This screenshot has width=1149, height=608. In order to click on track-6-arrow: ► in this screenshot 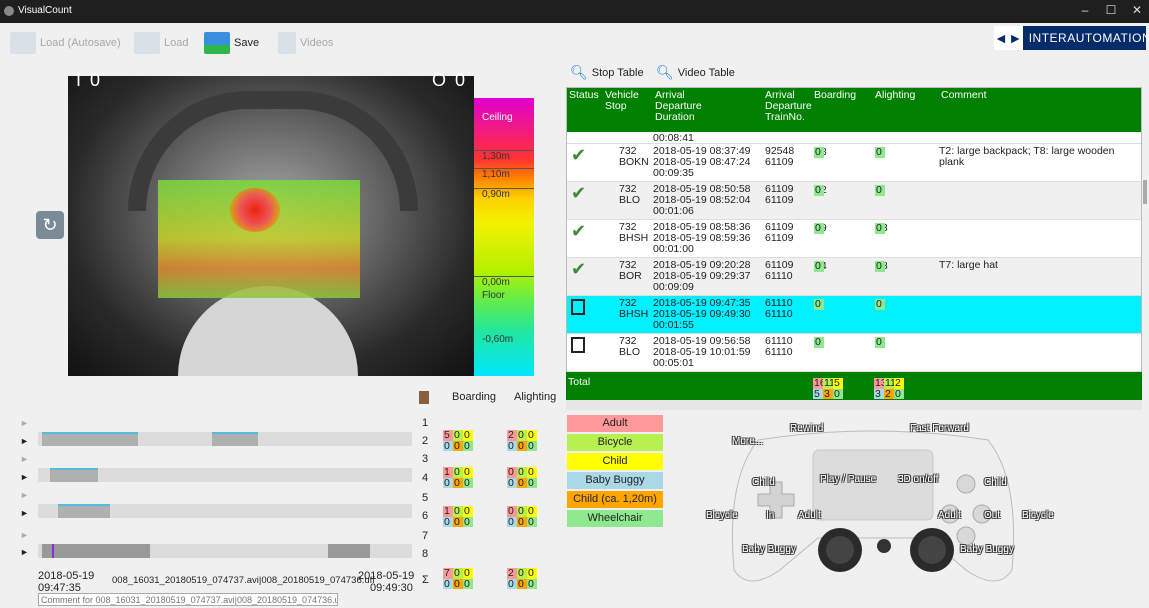, I will do `click(24, 513)`.